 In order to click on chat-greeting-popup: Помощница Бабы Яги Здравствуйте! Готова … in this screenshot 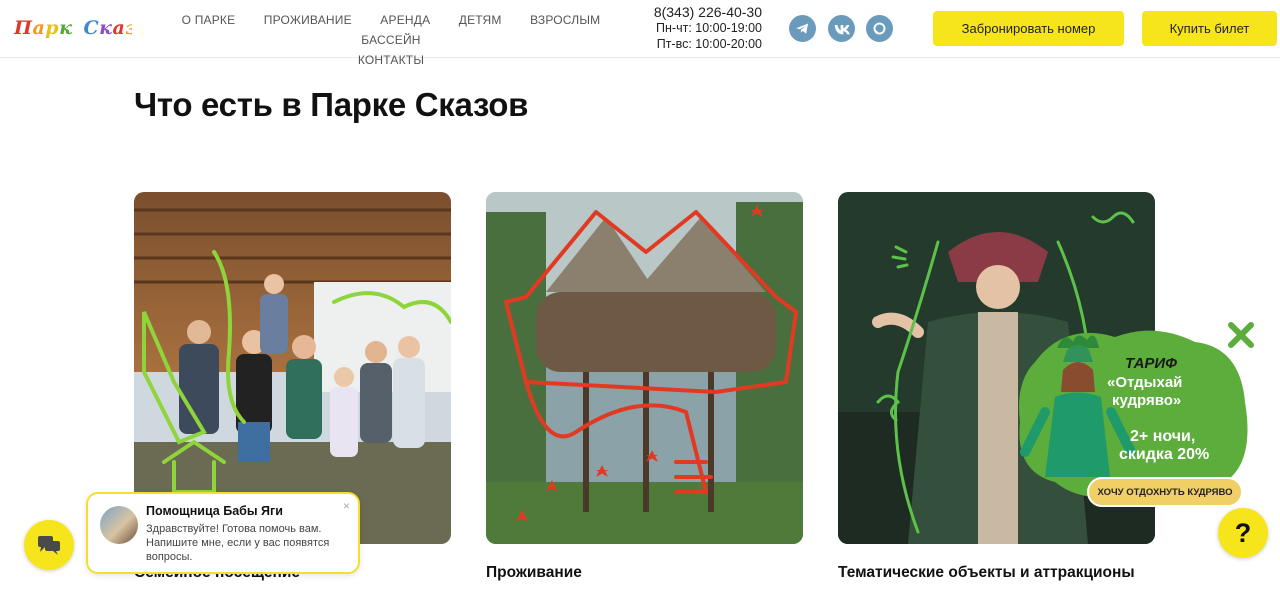, I will do `click(223, 533)`.